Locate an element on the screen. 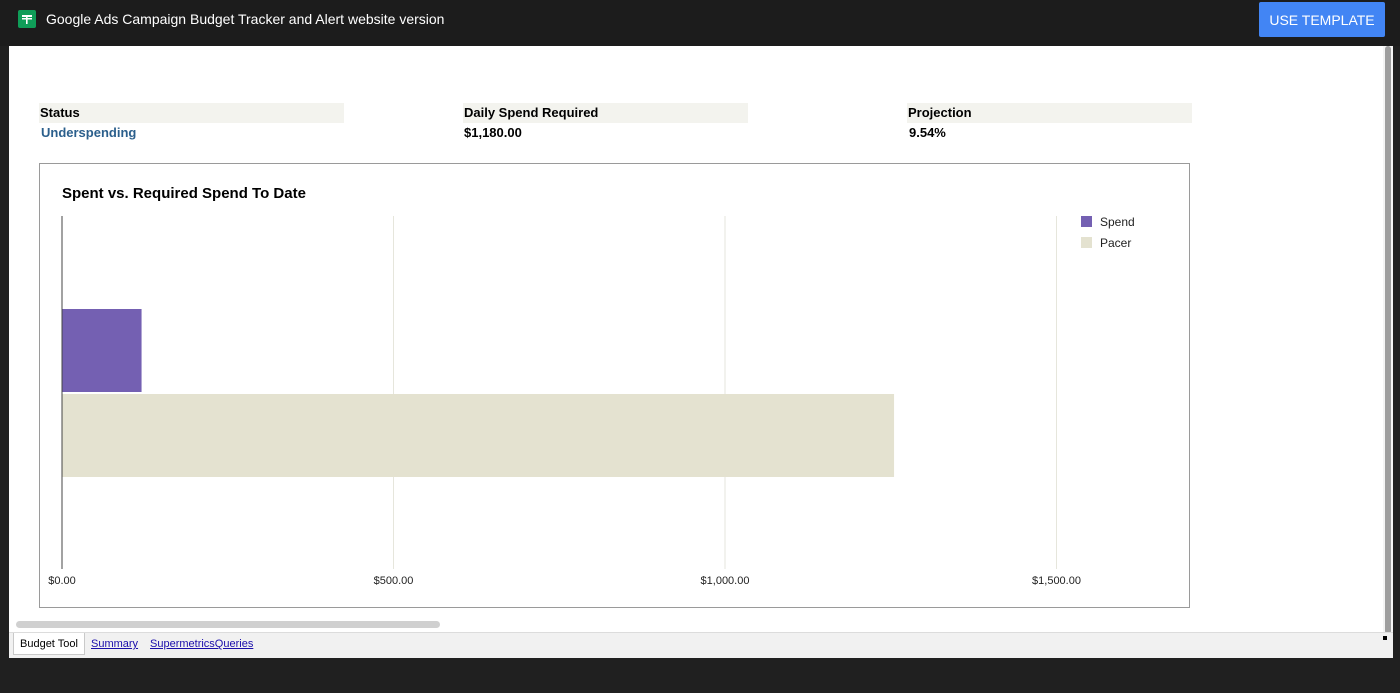 The height and width of the screenshot is (693, 1400). corner-marker is located at coordinates (1385, 638).